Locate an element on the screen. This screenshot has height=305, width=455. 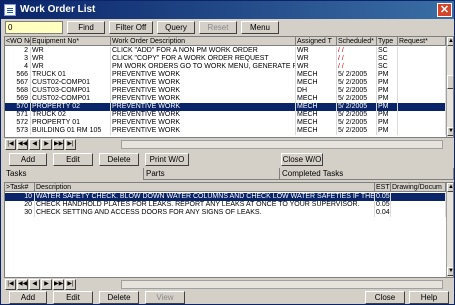
task-last-icon: ▶| is located at coordinates (70, 284).